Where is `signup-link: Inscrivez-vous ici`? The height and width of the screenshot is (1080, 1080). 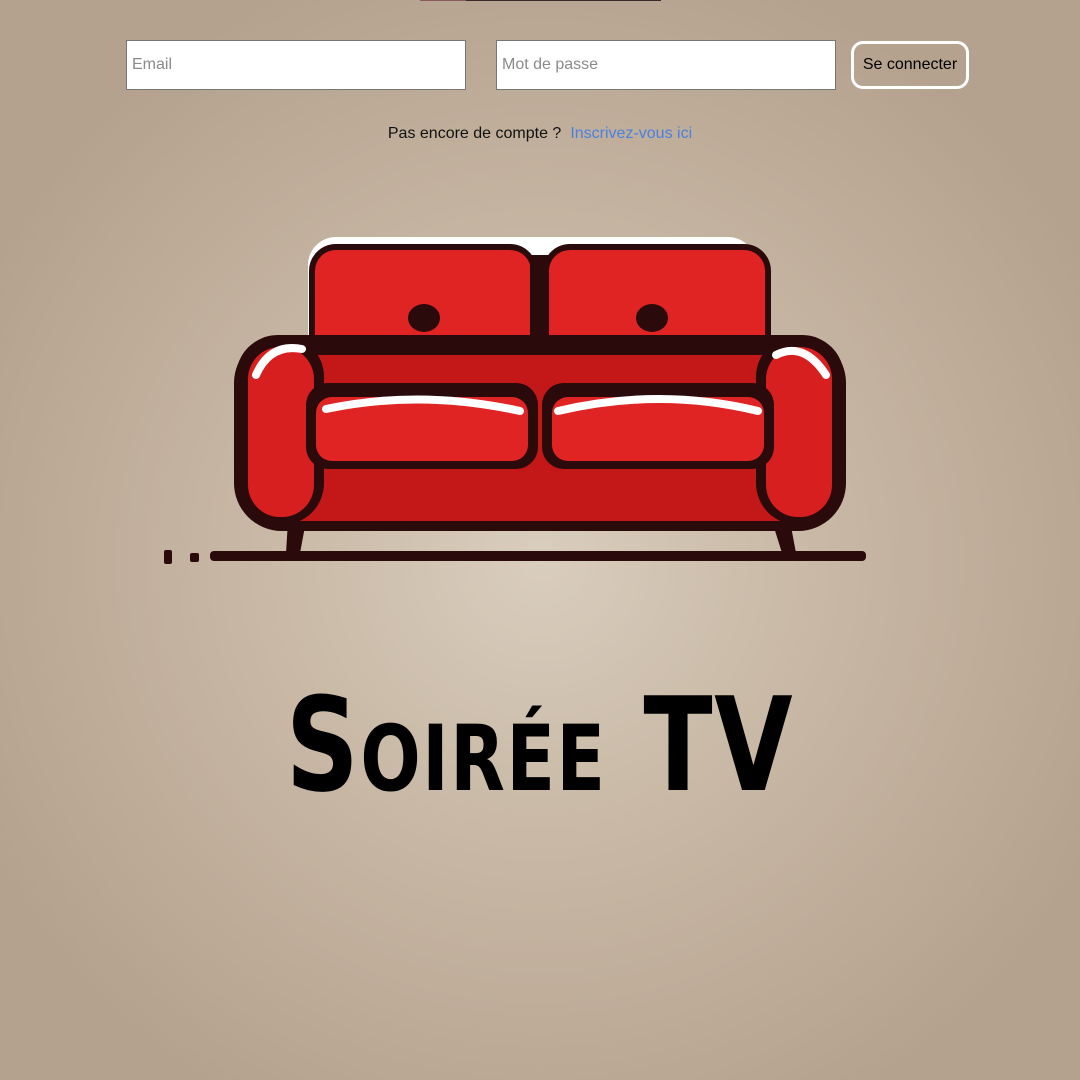 signup-link: Inscrivez-vous ici is located at coordinates (631, 133).